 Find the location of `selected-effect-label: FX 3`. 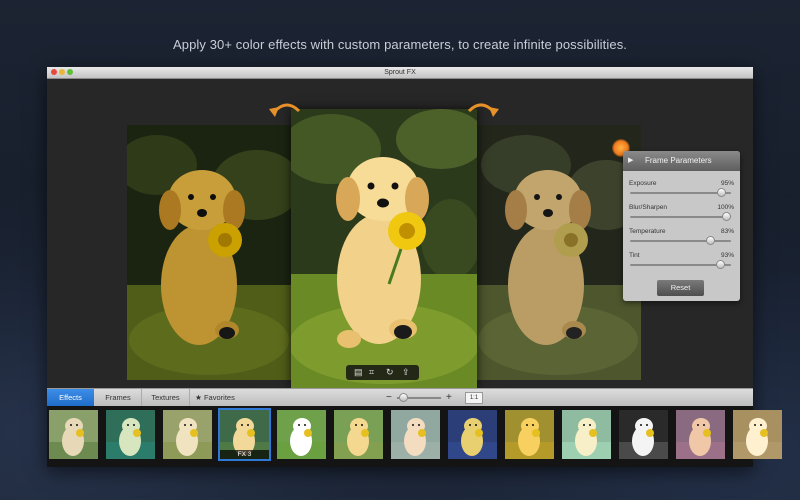

selected-effect-label: FX 3 is located at coordinates (244, 454).